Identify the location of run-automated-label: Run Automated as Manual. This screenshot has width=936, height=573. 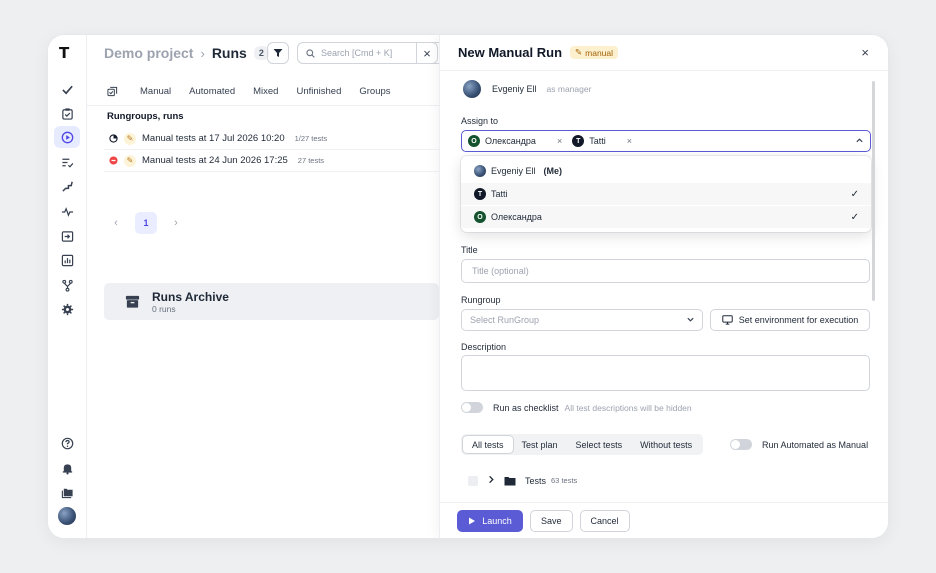
(815, 444).